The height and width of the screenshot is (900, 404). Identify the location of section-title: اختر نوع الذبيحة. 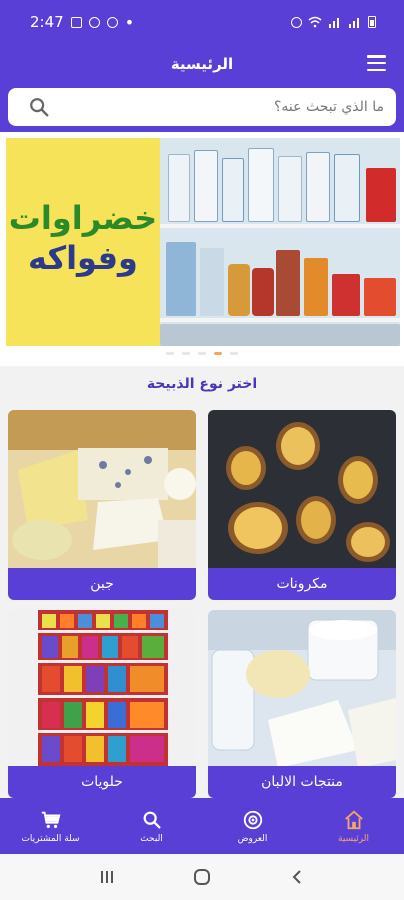
(202, 384).